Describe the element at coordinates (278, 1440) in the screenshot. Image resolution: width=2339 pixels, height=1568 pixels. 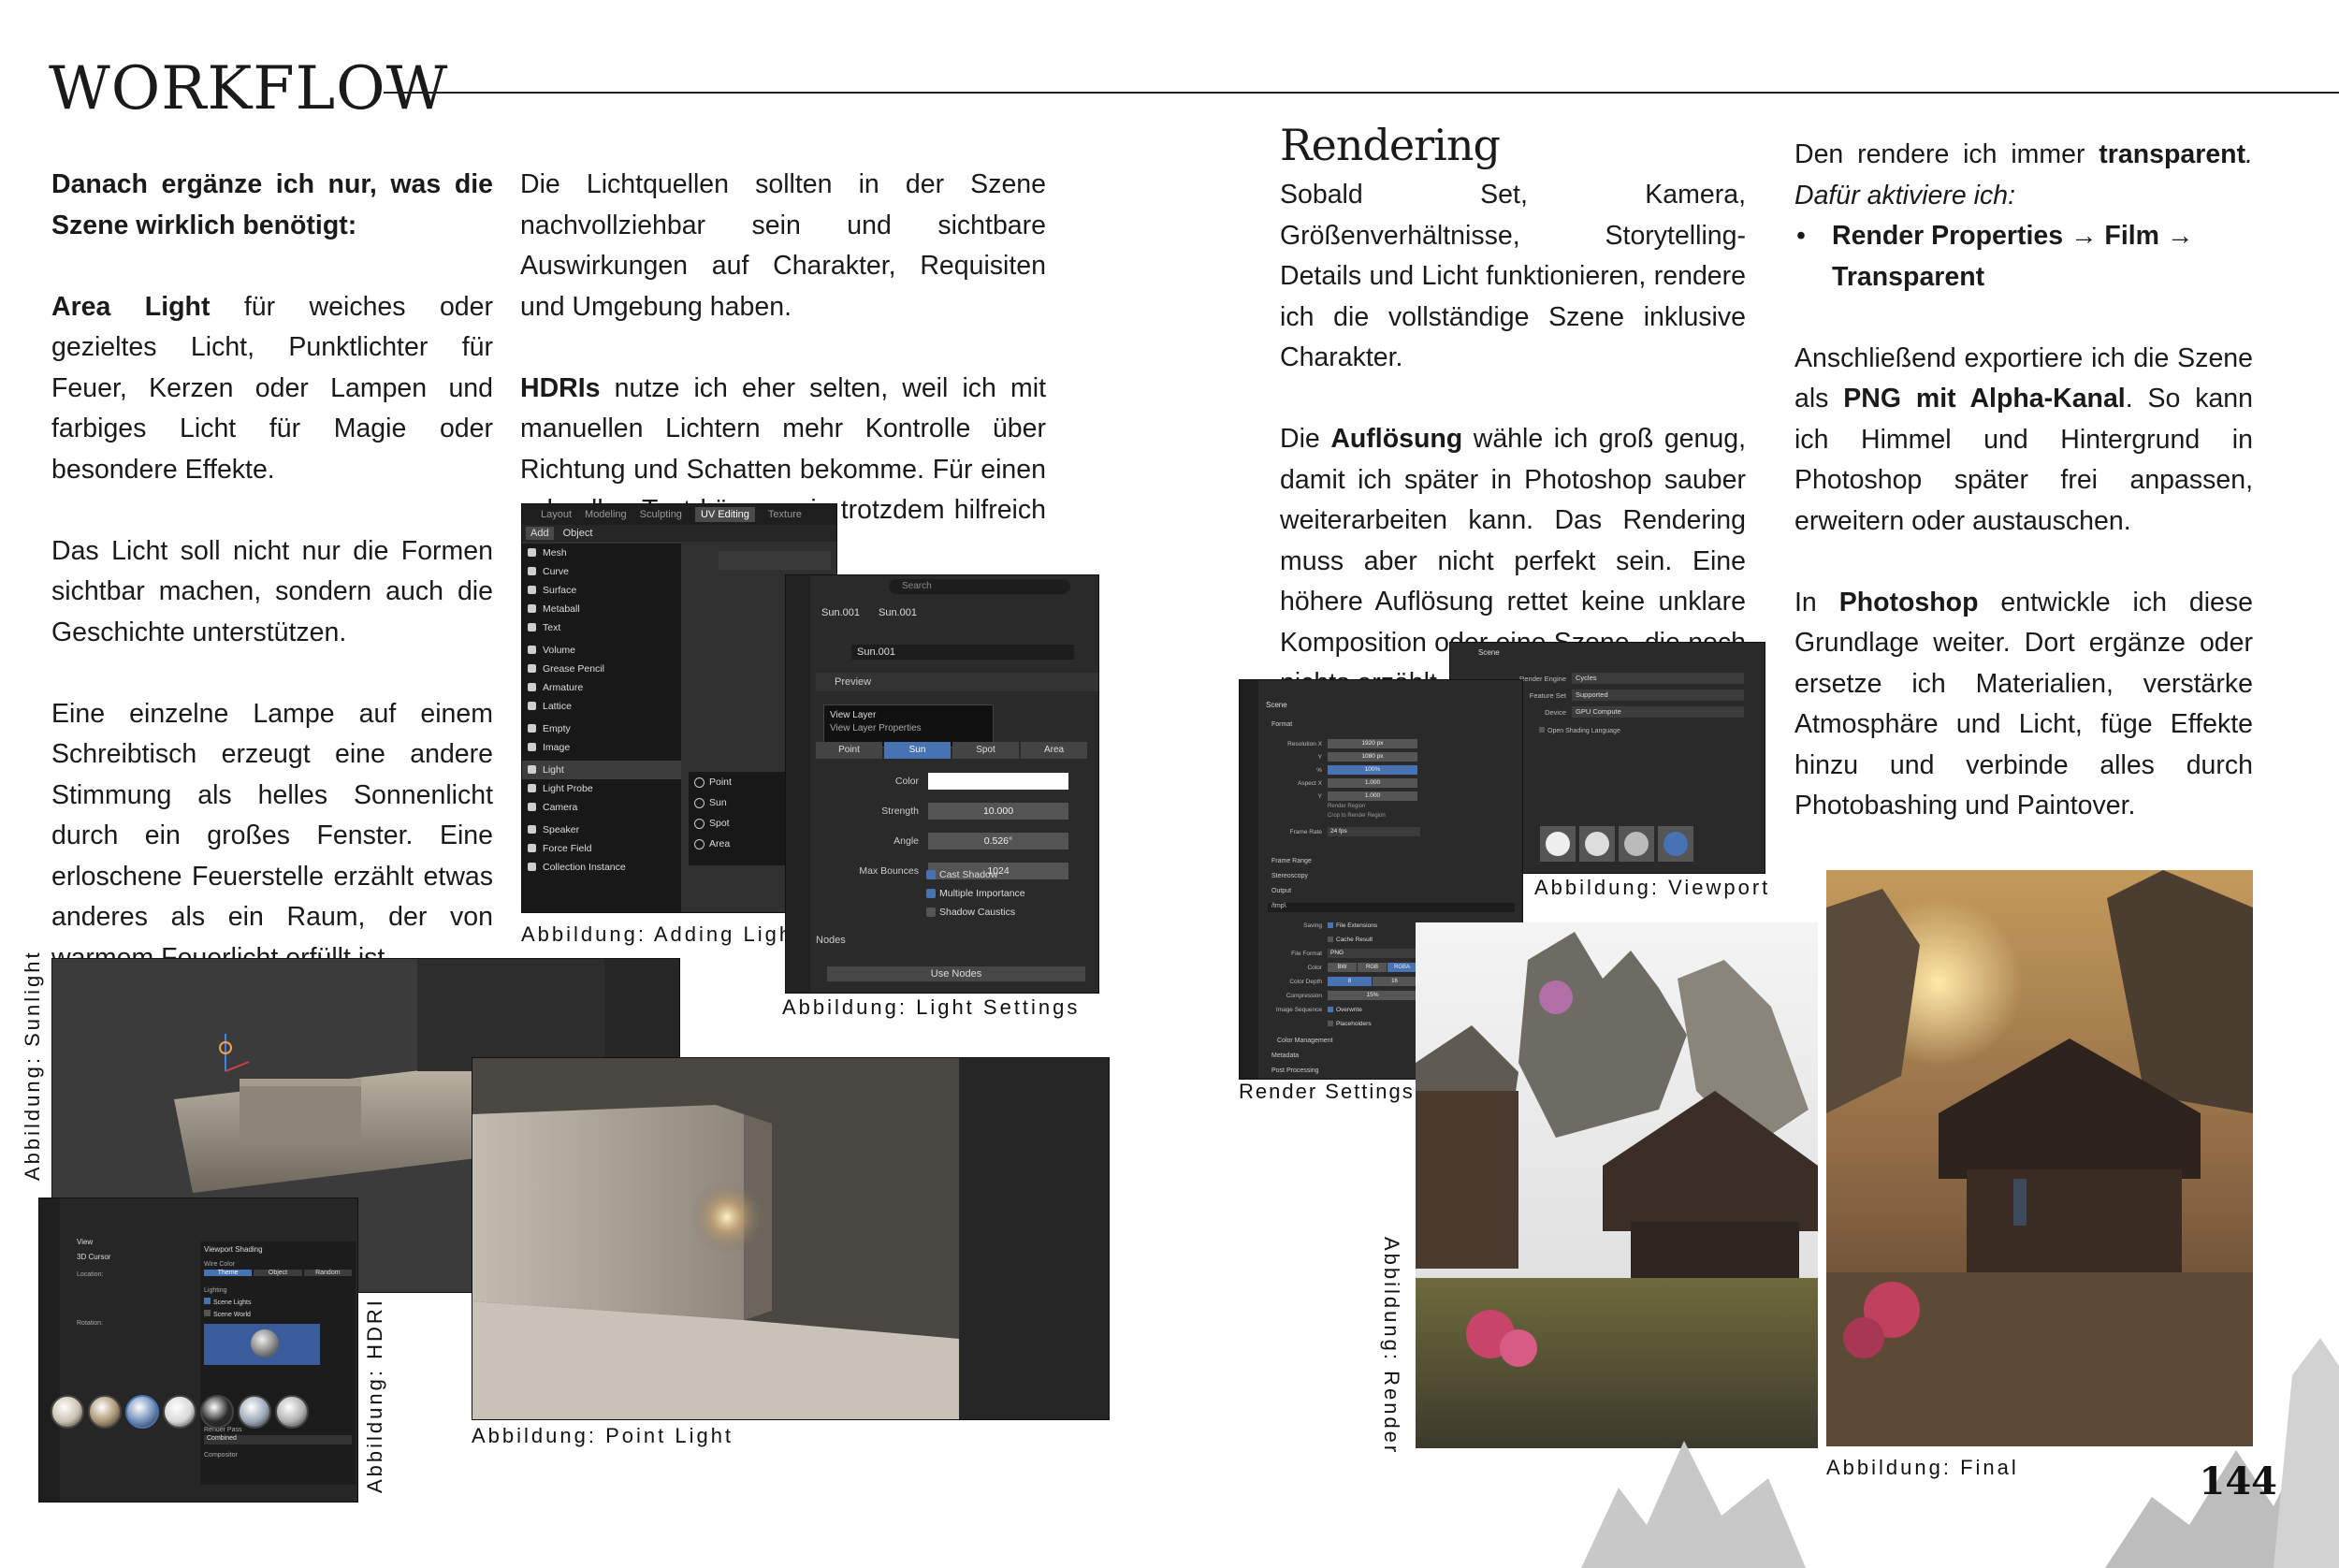
I see `render-pass-select: Combined` at that location.